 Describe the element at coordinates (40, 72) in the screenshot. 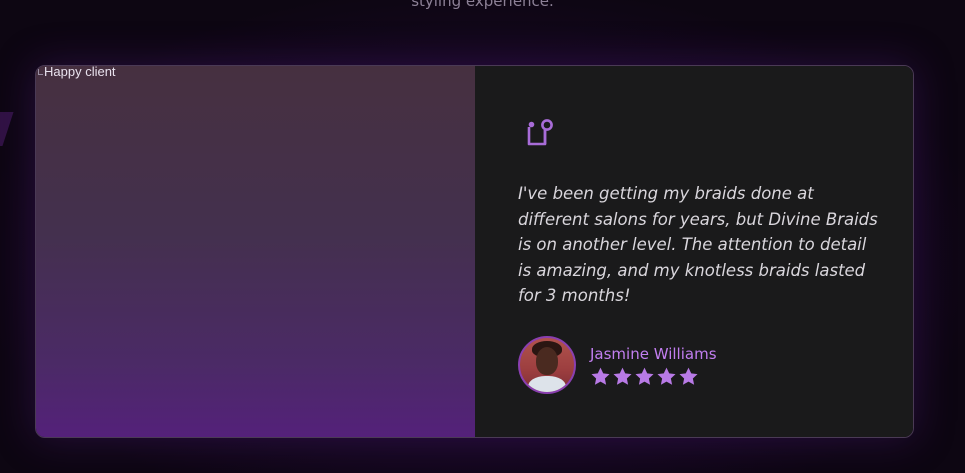

I see `broken-image-icon` at that location.